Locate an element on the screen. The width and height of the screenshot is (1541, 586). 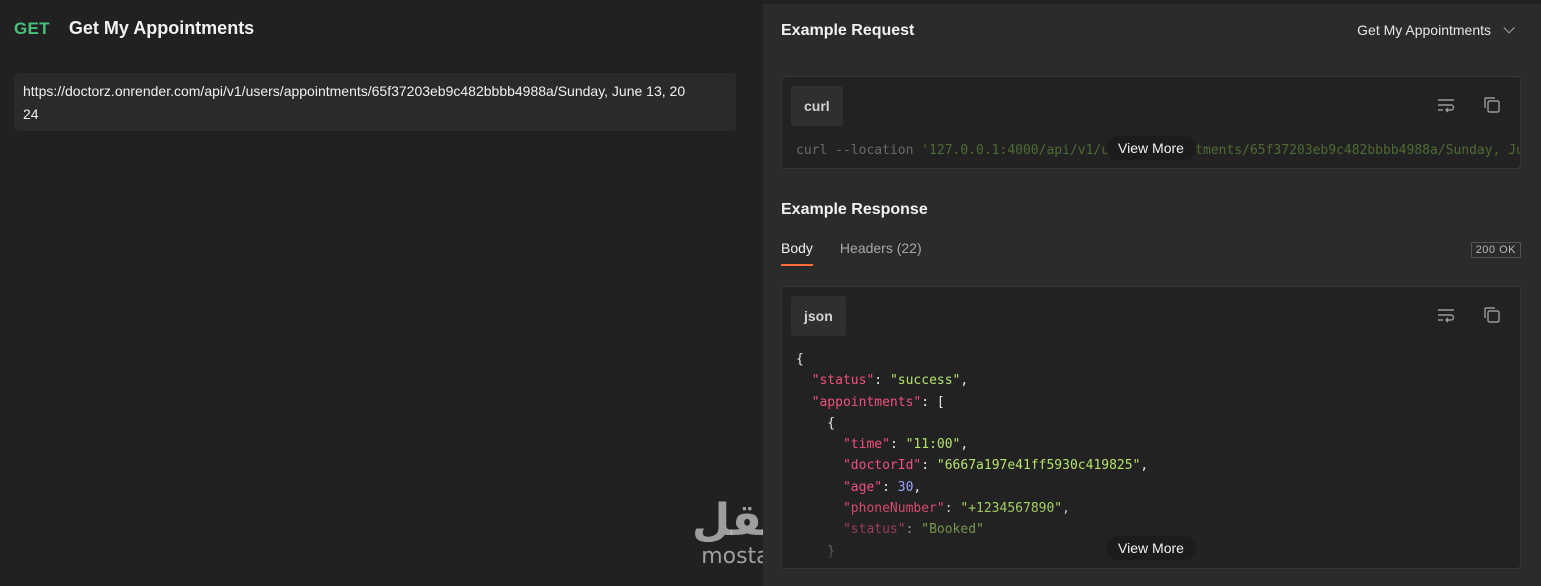
json-value: "11:00" is located at coordinates (933, 445).